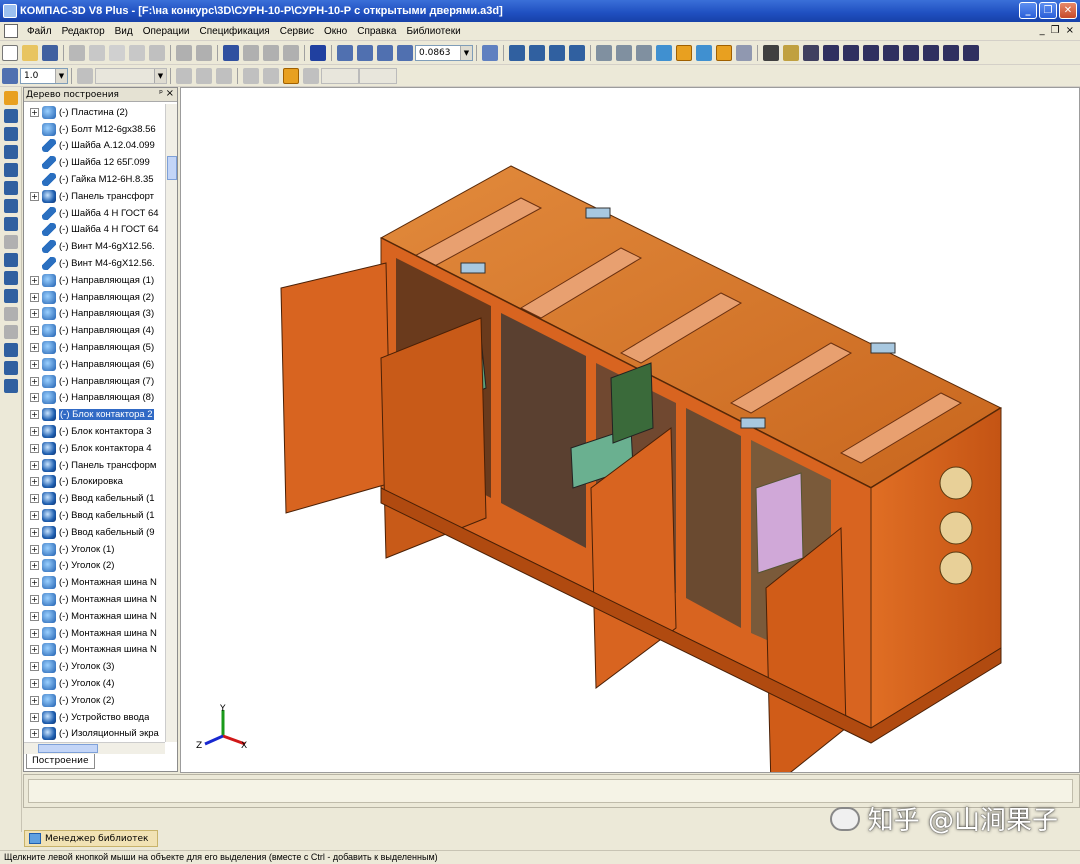  I want to click on tree-item: + (-) Направляющая (8), so click(94, 398).